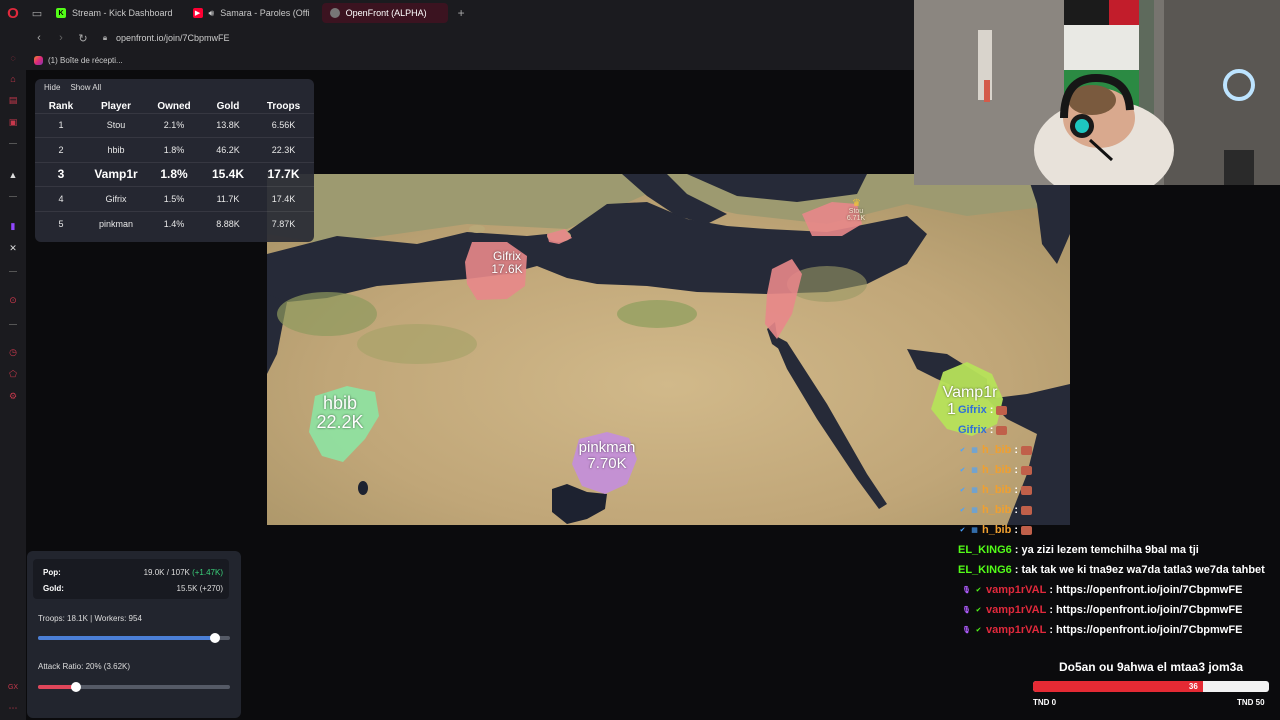 The height and width of the screenshot is (720, 1280). What do you see at coordinates (116, 198) in the screenshot?
I see `cell-player: Gifrix` at bounding box center [116, 198].